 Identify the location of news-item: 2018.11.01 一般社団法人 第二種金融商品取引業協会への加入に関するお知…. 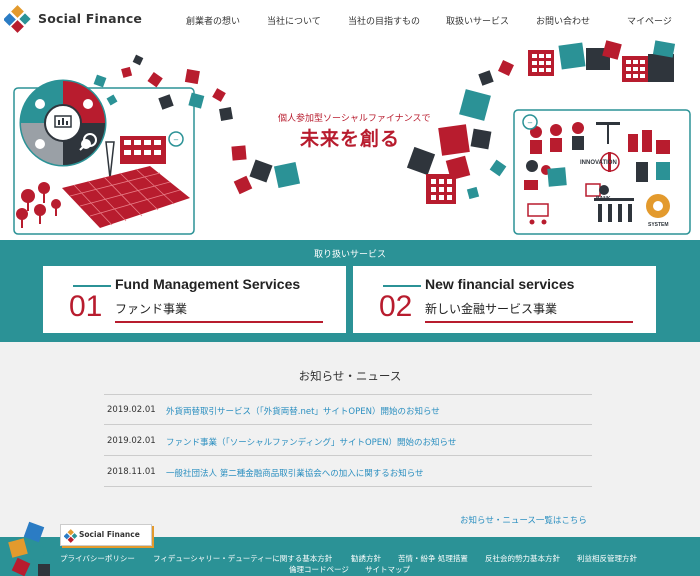
(348, 472).